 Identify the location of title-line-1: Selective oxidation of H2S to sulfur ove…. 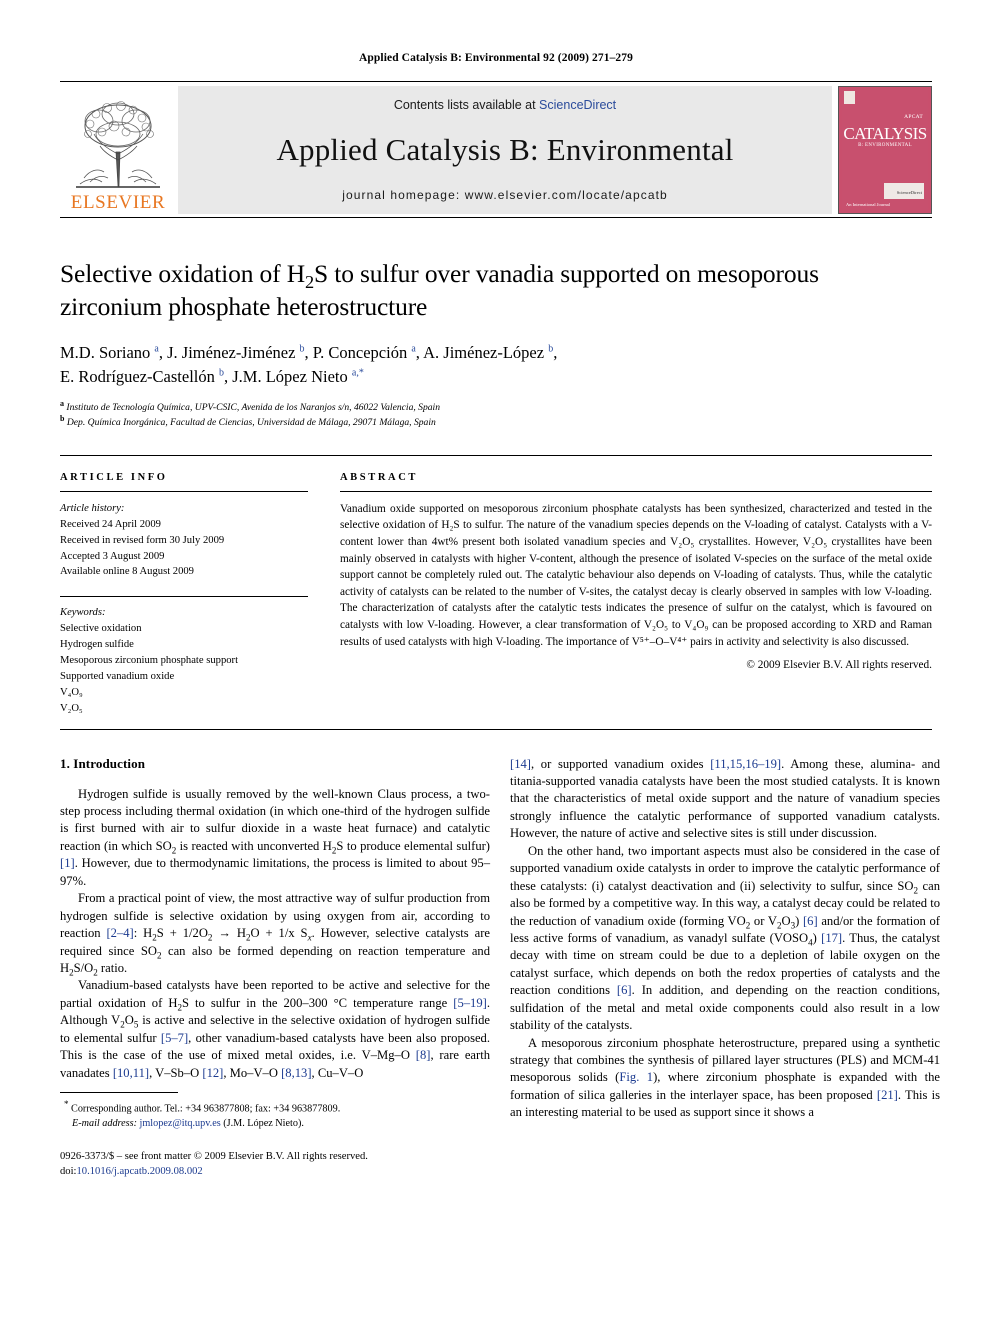
(439, 276).